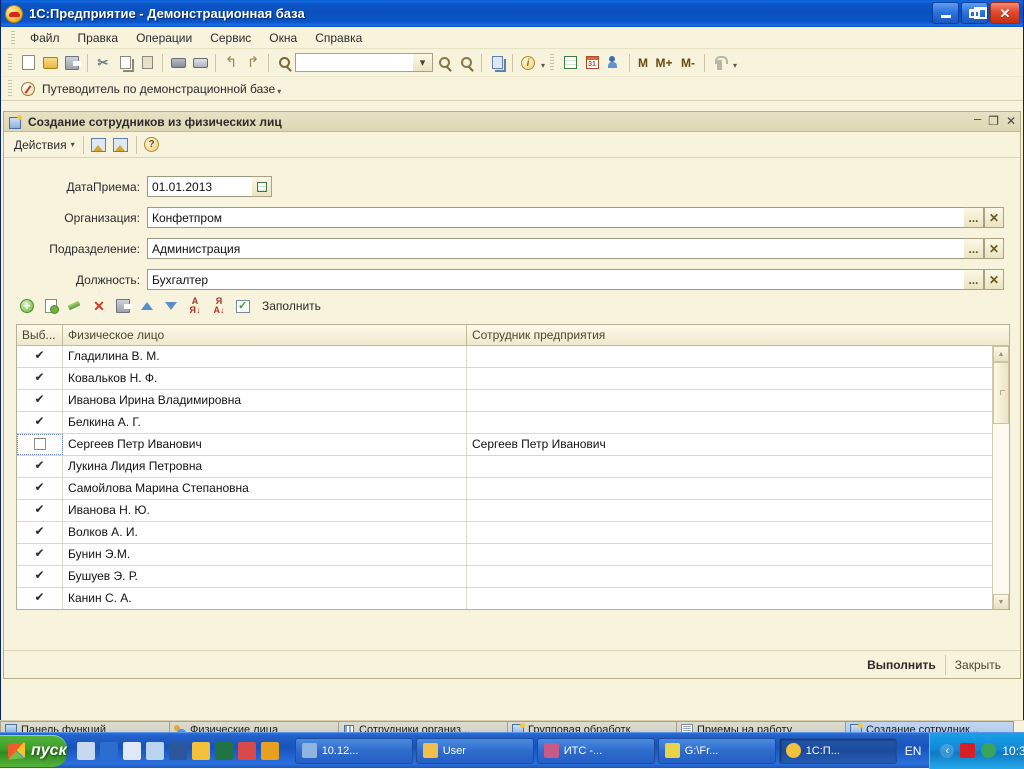  I want to click on info-icon: i, so click(528, 63).